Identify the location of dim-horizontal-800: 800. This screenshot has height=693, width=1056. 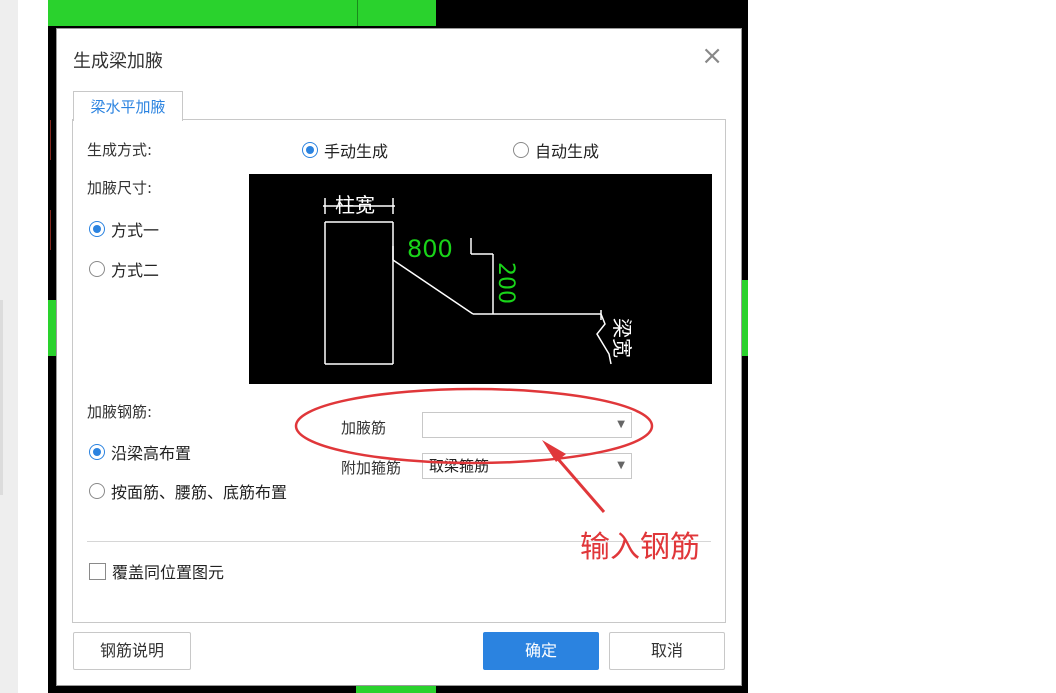
(430, 249).